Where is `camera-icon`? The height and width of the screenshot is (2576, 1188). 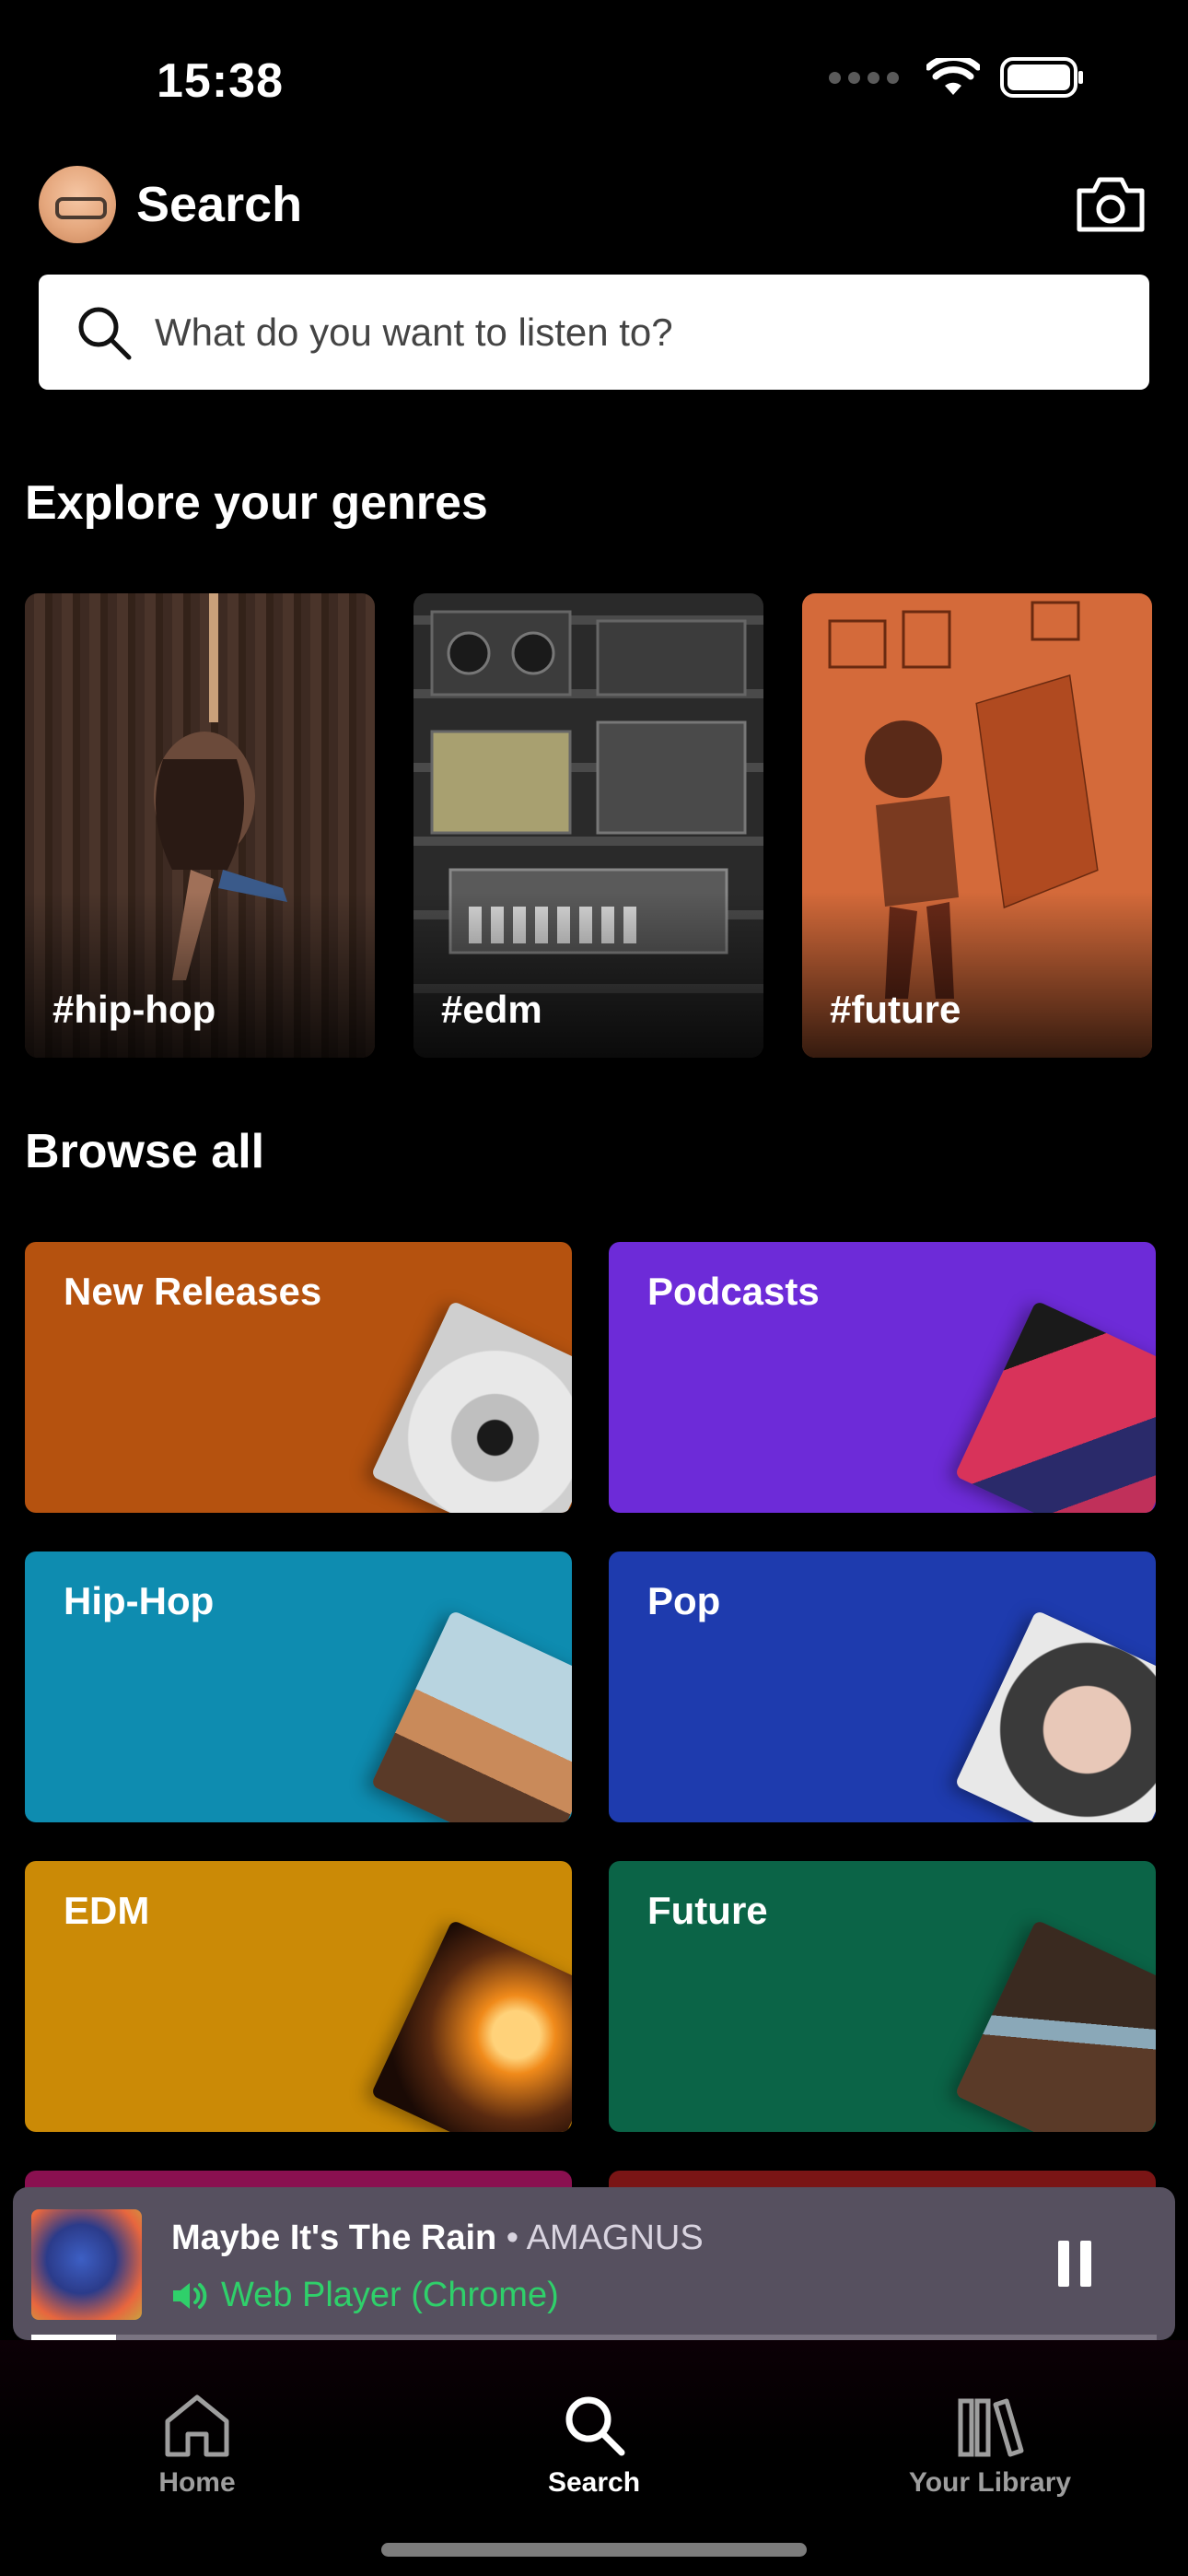 camera-icon is located at coordinates (1111, 204).